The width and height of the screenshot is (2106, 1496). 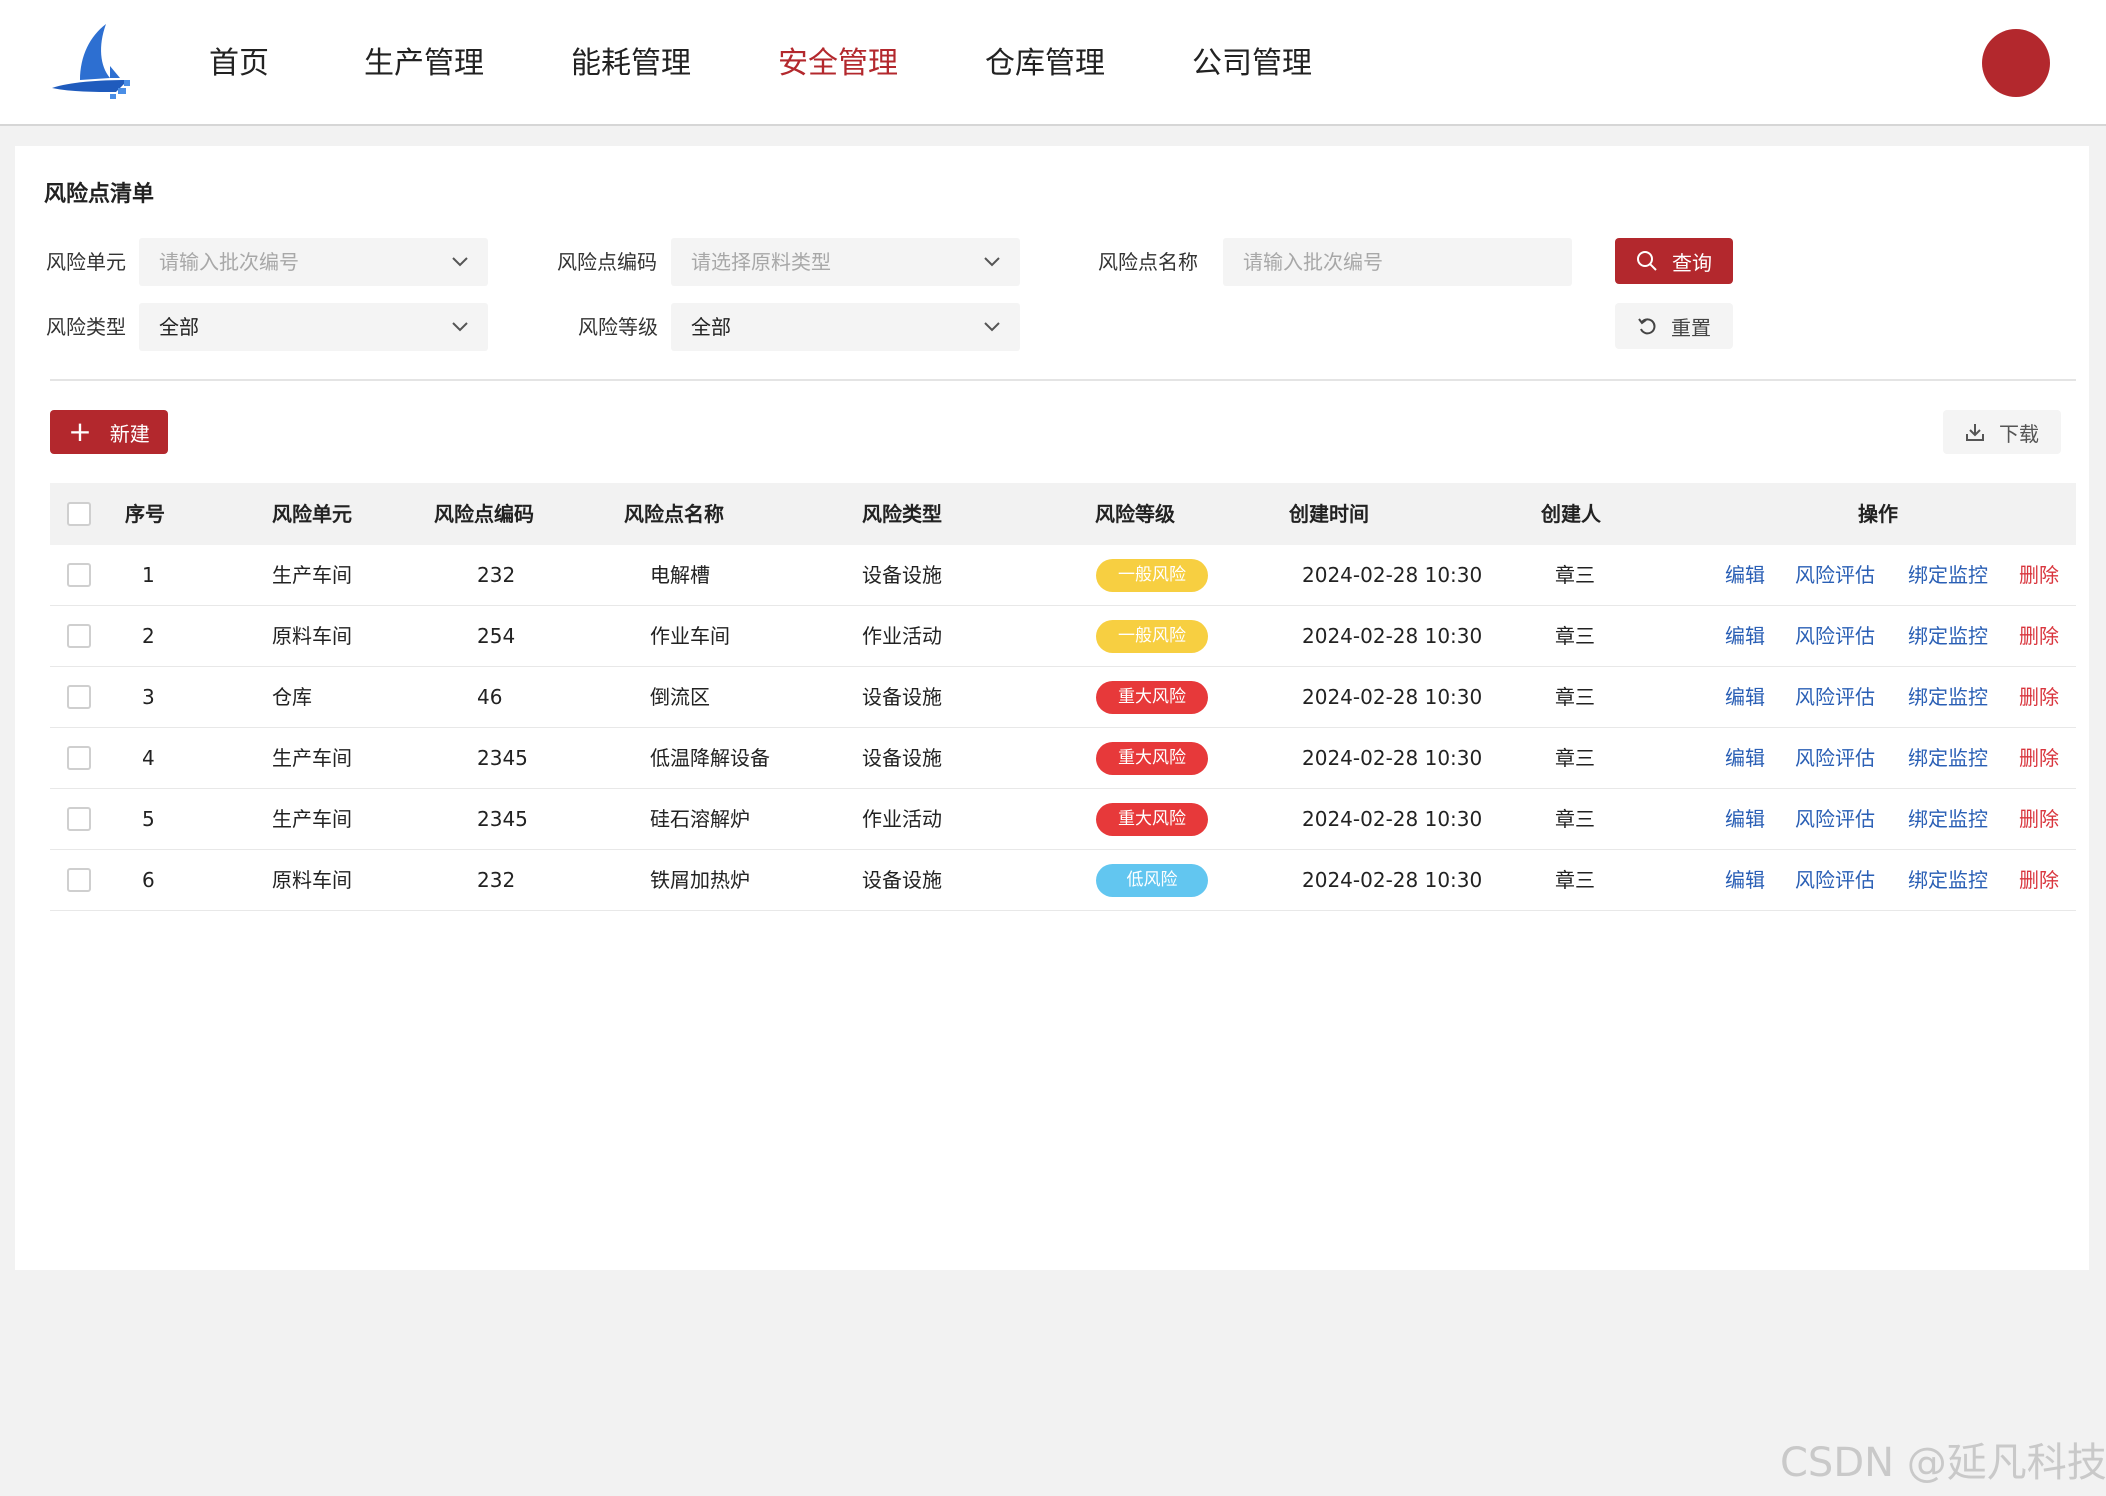 What do you see at coordinates (1045, 64) in the screenshot?
I see `nav-warehouse: 仓库管理` at bounding box center [1045, 64].